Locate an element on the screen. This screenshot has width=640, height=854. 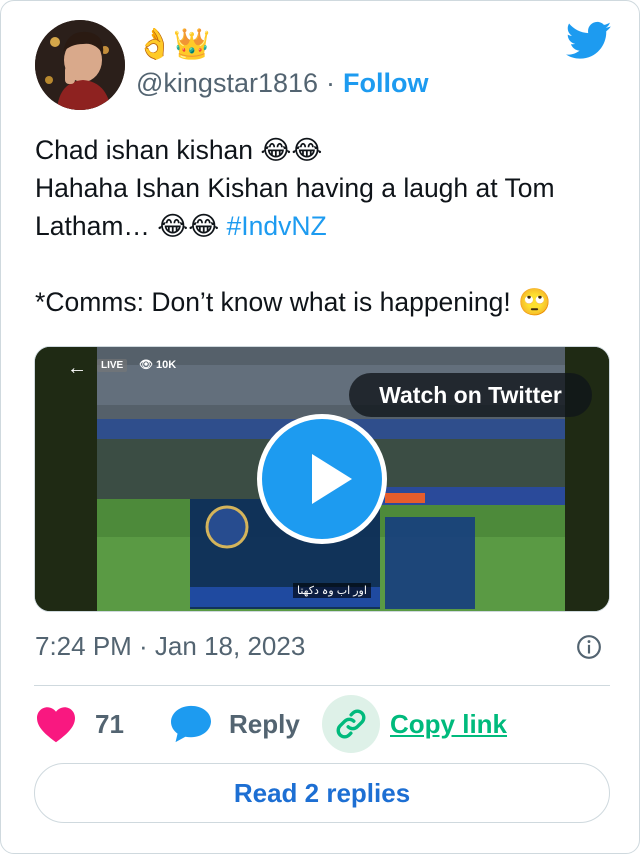
tweet-line-1: Chad ishan kishan 😂😂 is located at coordinates (179, 150).